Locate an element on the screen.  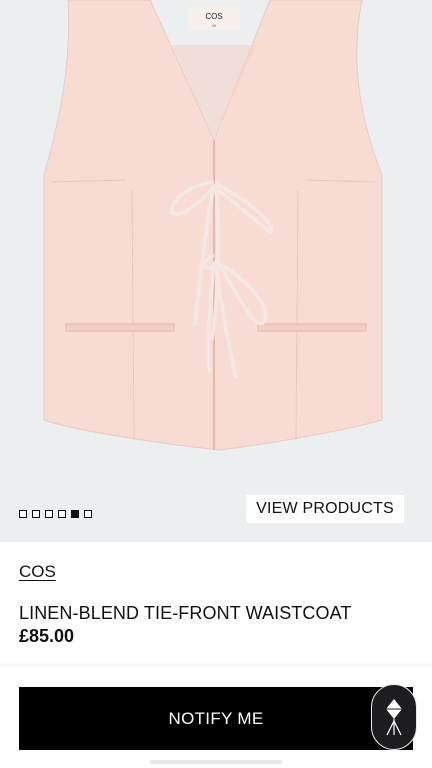
home-indicator is located at coordinates (216, 762).